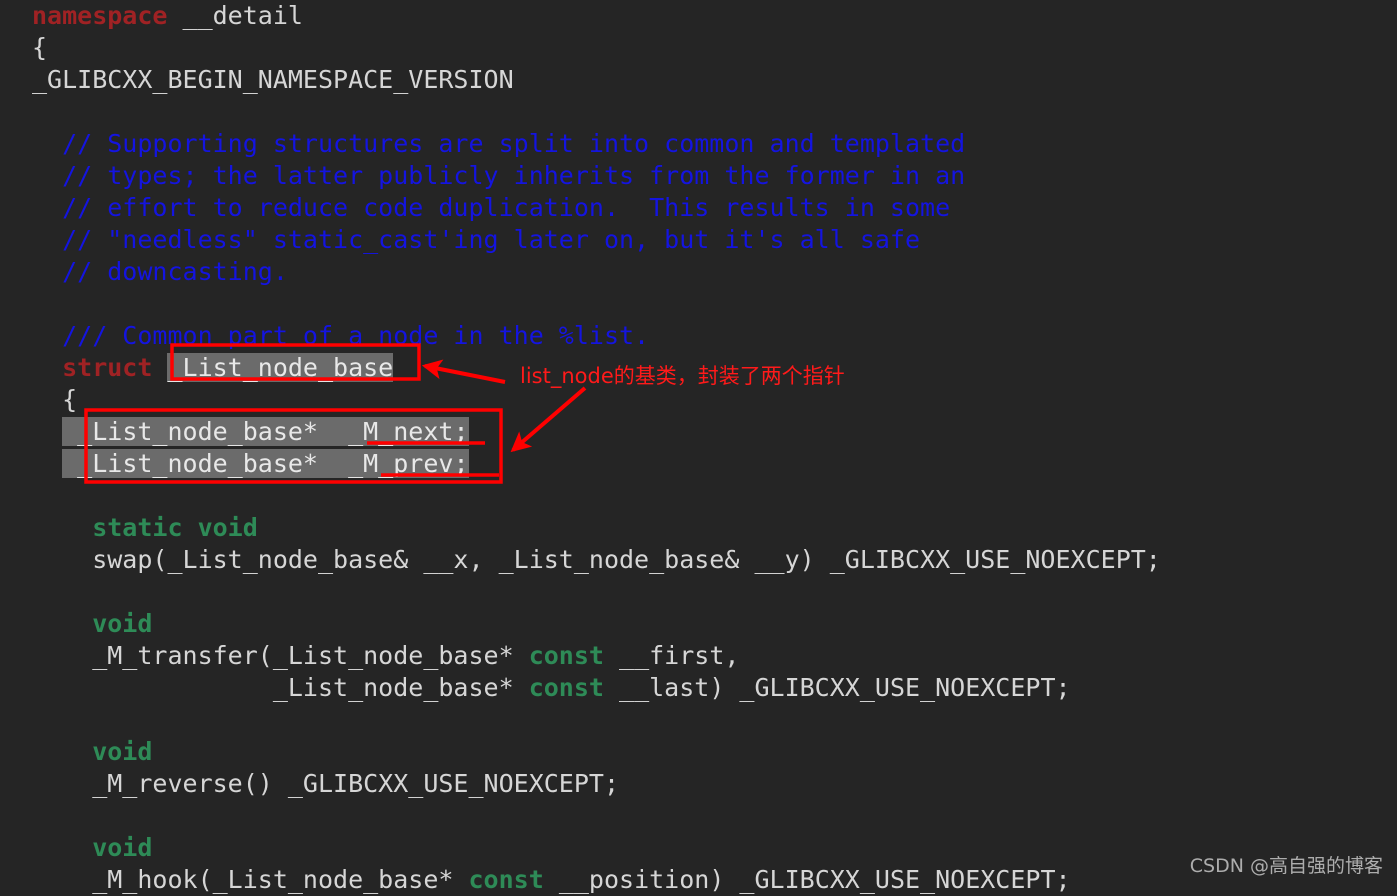 The height and width of the screenshot is (896, 1397). I want to click on code-line: {, so click(698, 48).